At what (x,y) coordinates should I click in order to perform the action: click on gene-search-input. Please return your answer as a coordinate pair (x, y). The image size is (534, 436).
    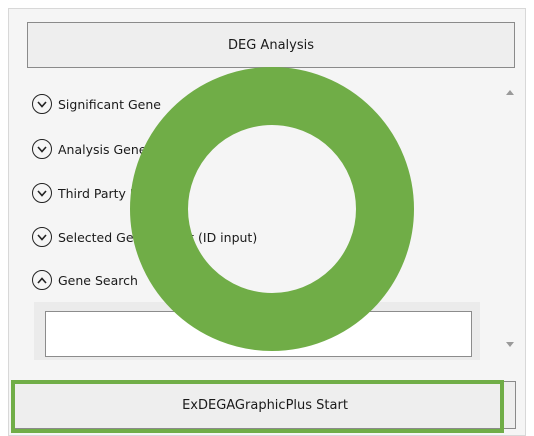
    Looking at the image, I should click on (258, 334).